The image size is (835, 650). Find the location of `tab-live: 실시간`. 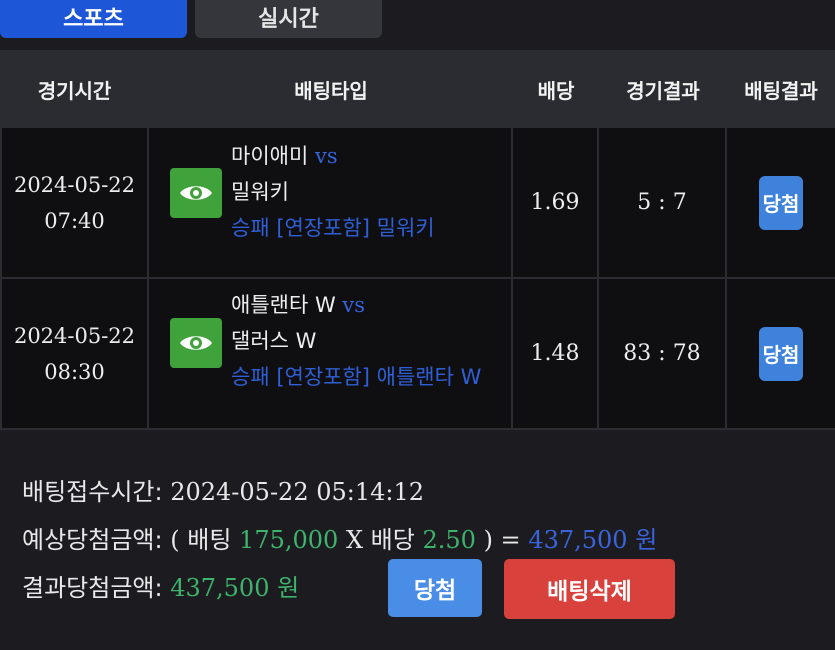

tab-live: 실시간 is located at coordinates (288, 19).